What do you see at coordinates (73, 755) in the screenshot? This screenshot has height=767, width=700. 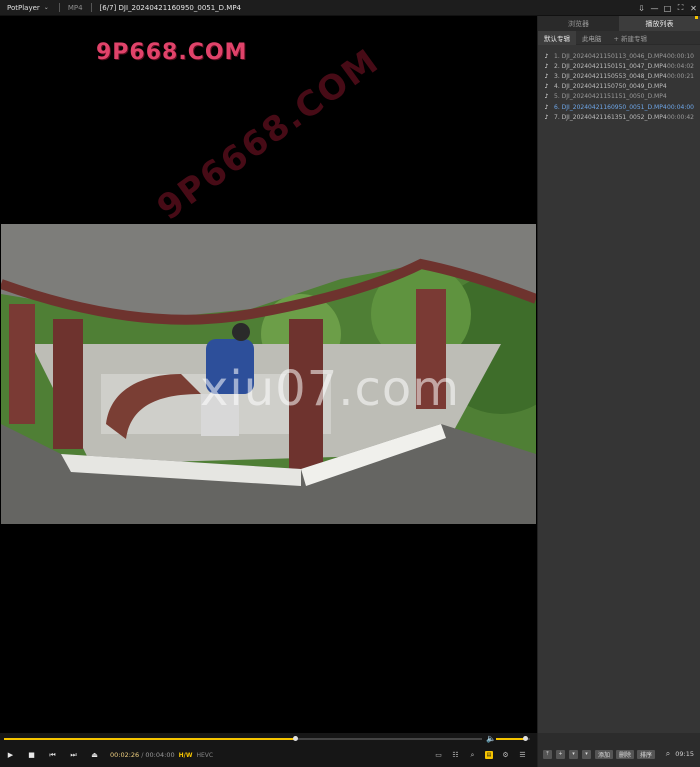 I see `next-icon: ⏭` at bounding box center [73, 755].